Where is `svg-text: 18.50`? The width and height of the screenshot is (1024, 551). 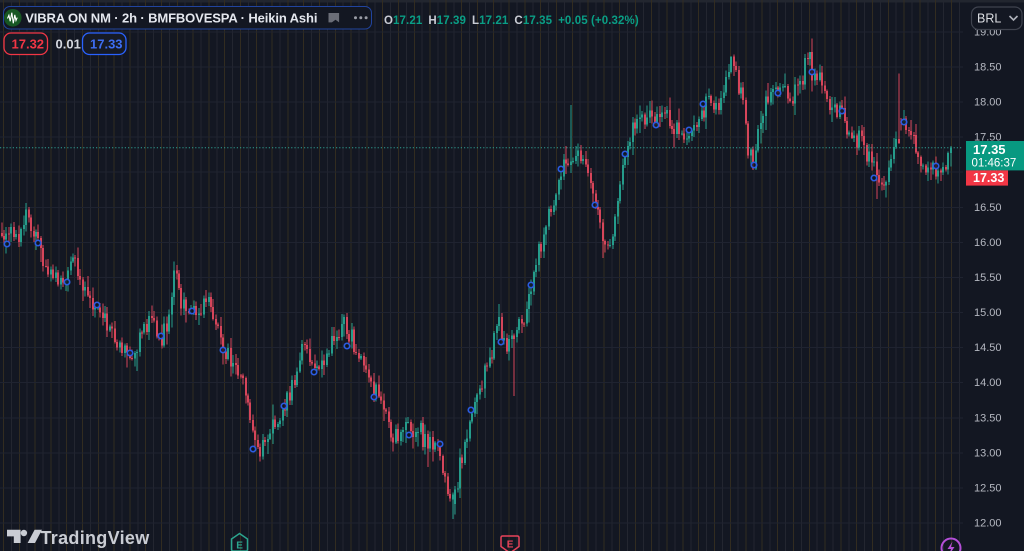
svg-text: 18.50 is located at coordinates (988, 68).